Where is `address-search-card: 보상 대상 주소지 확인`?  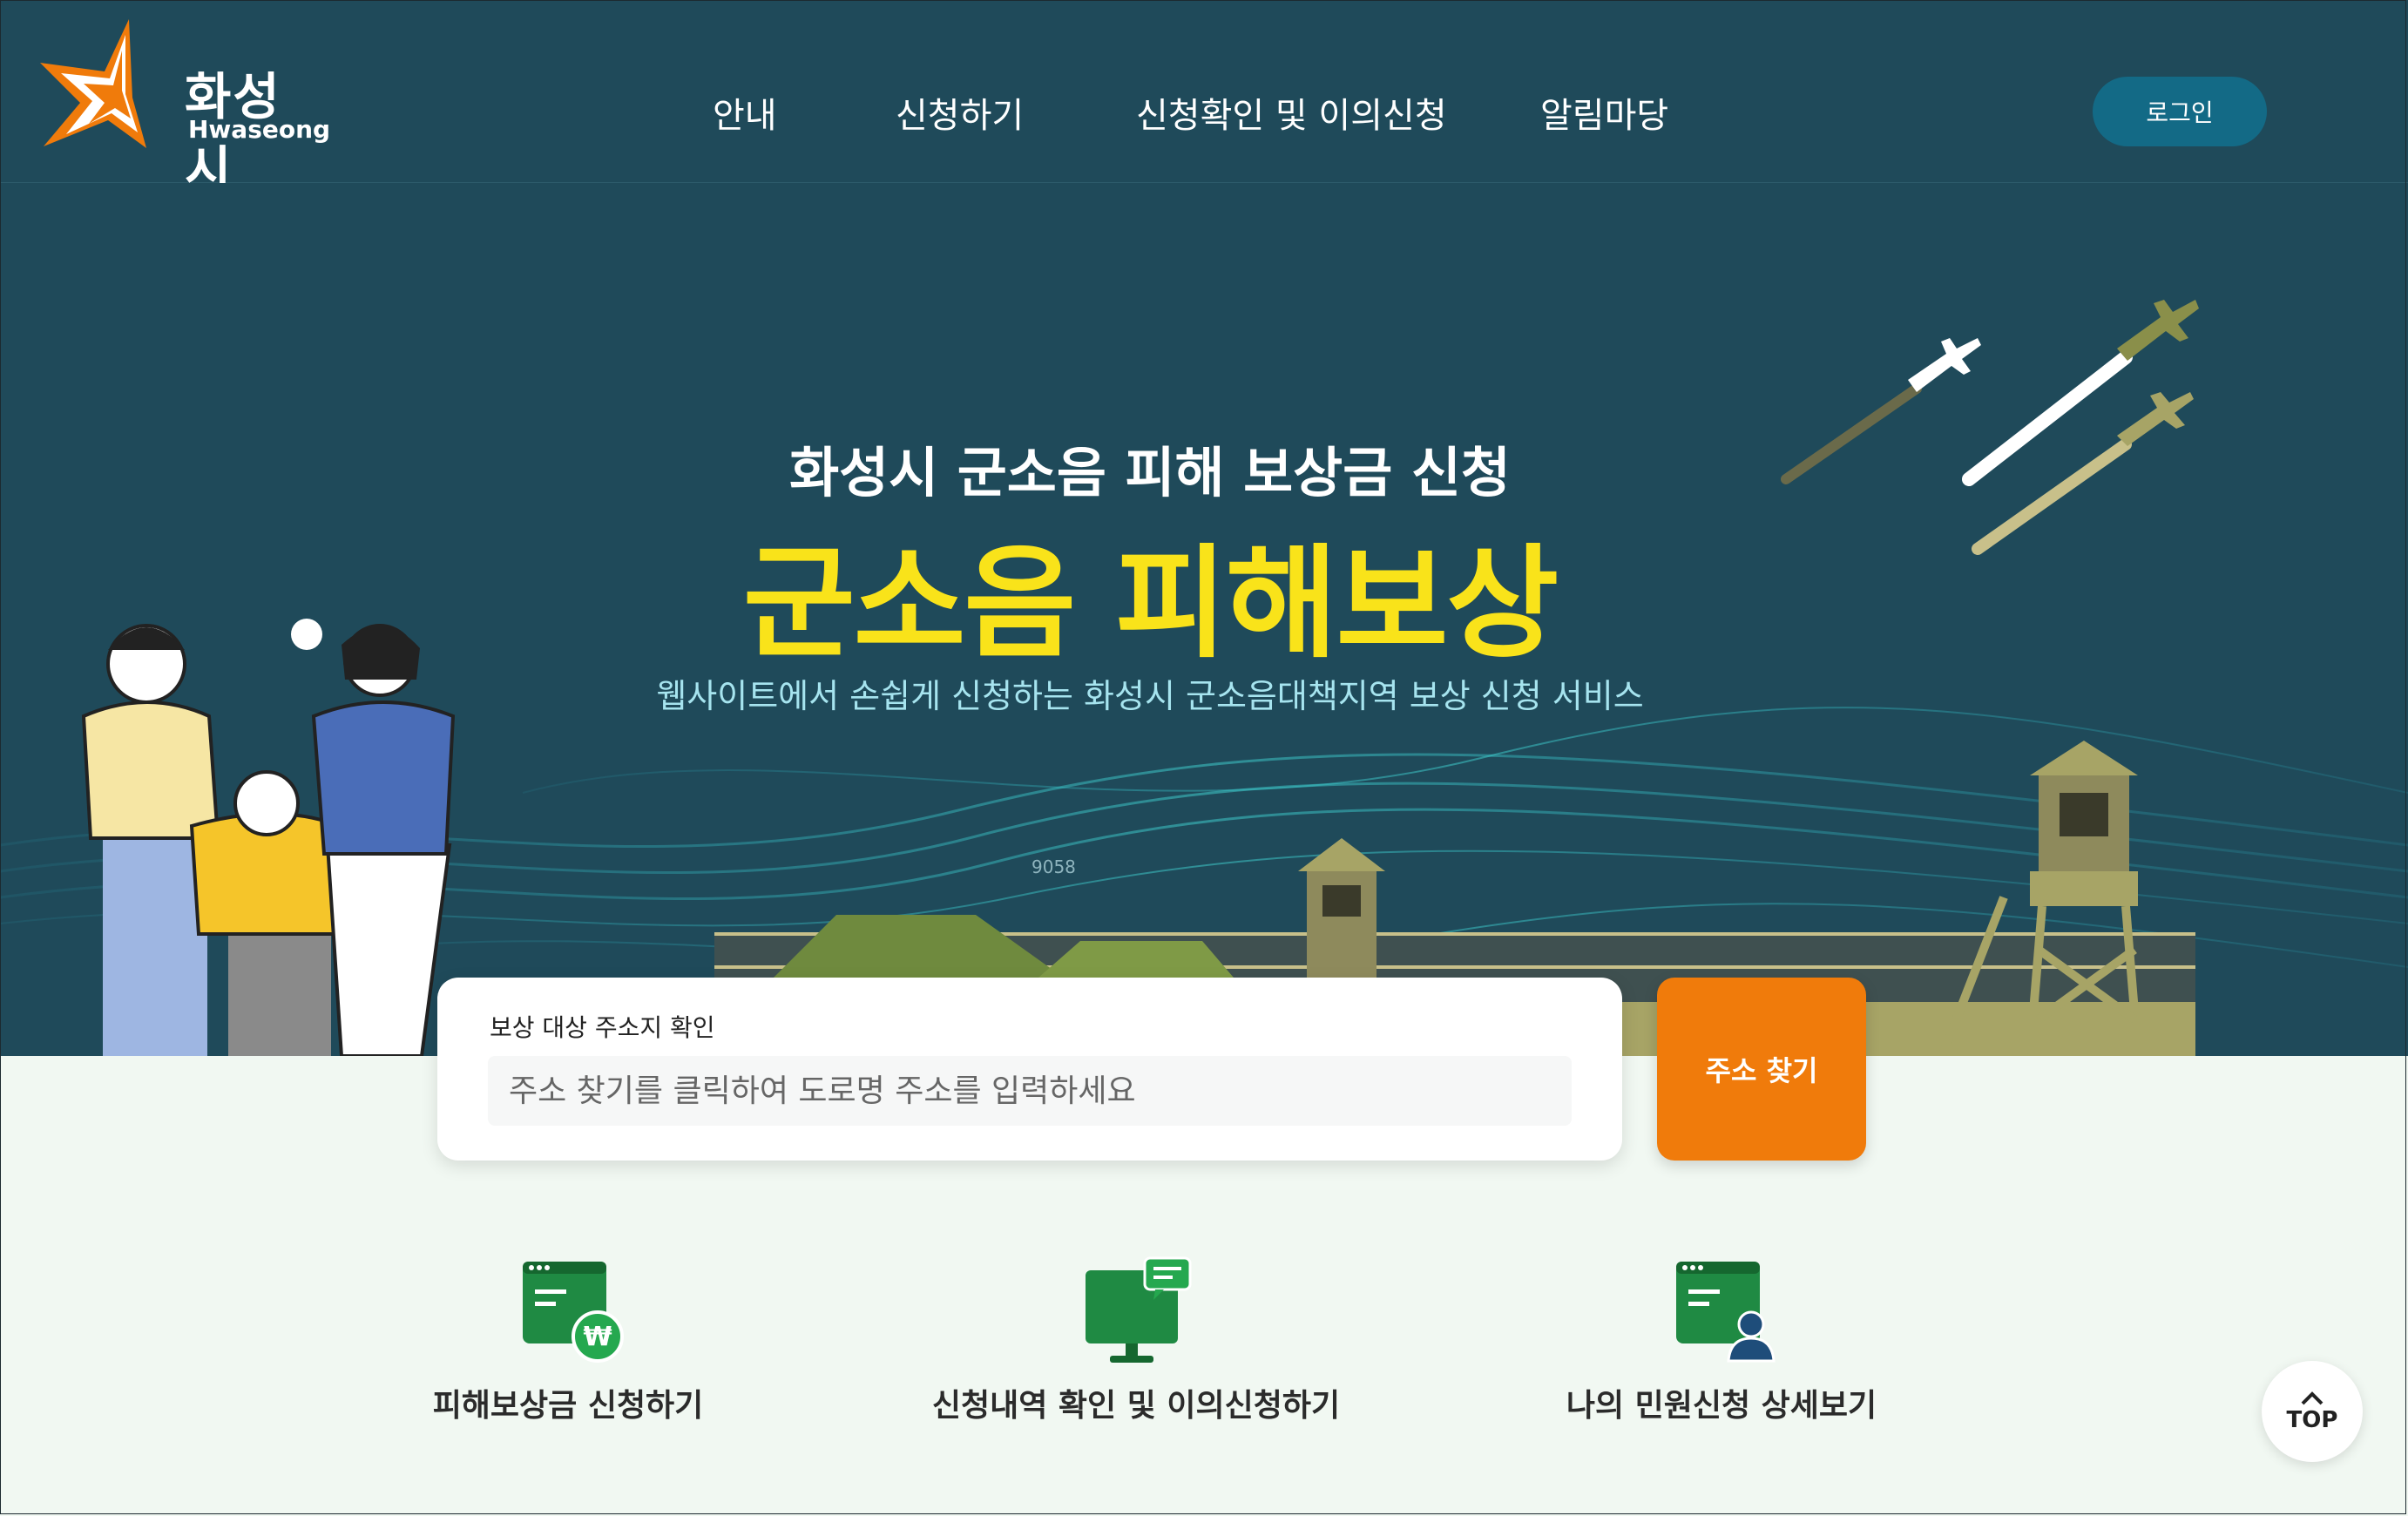
address-search-card: 보상 대상 주소지 확인 is located at coordinates (1029, 1069).